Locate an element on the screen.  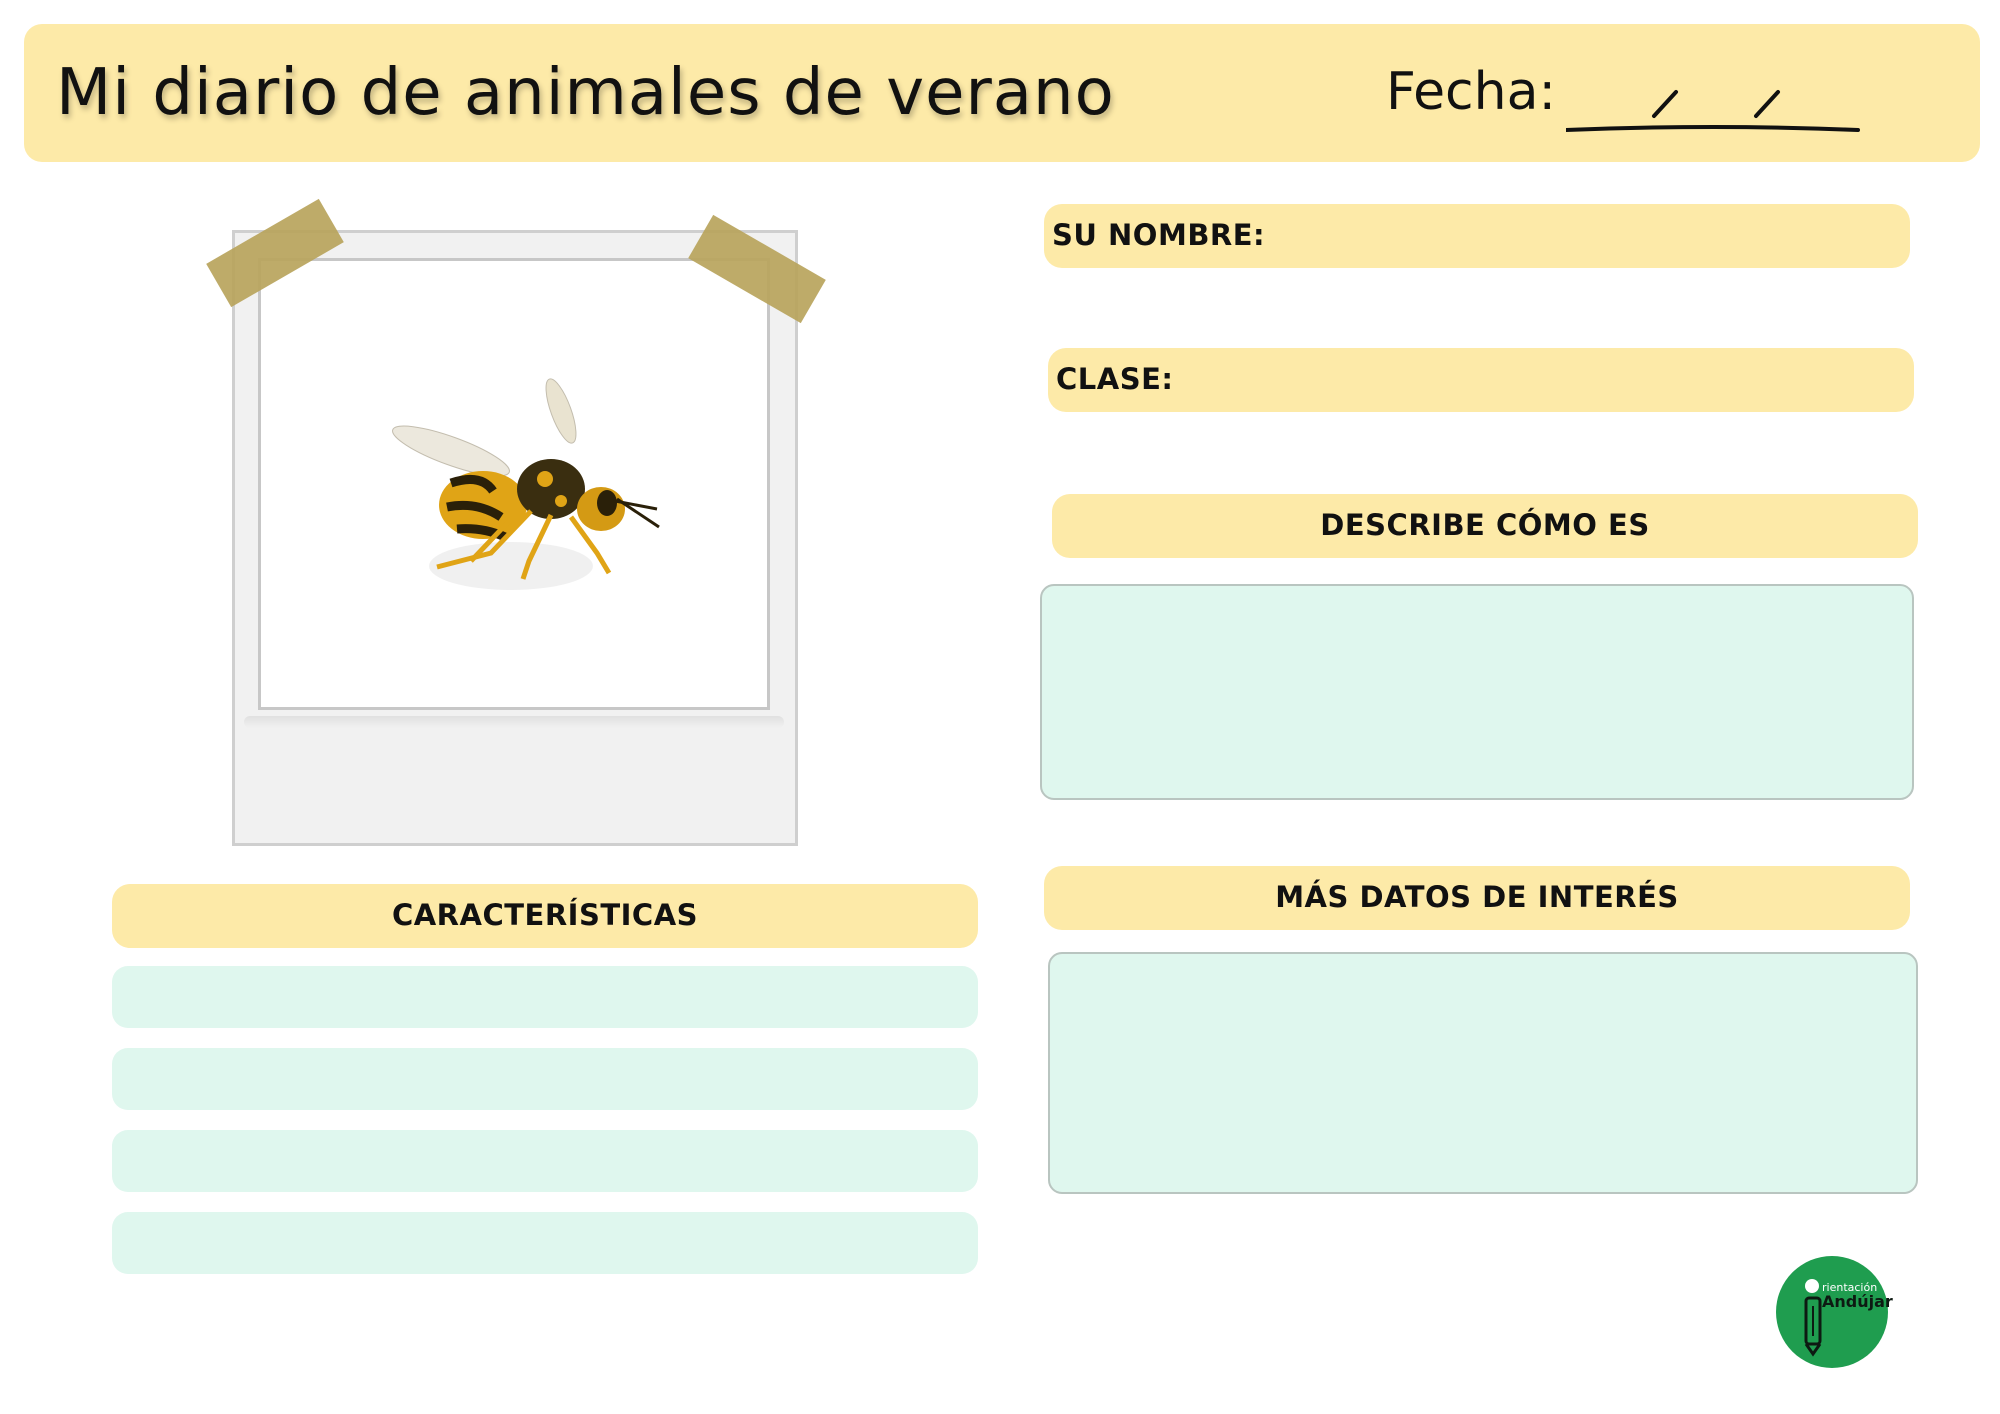
logo-text: rientación Andújar is located at coordinates (1857, 1296).